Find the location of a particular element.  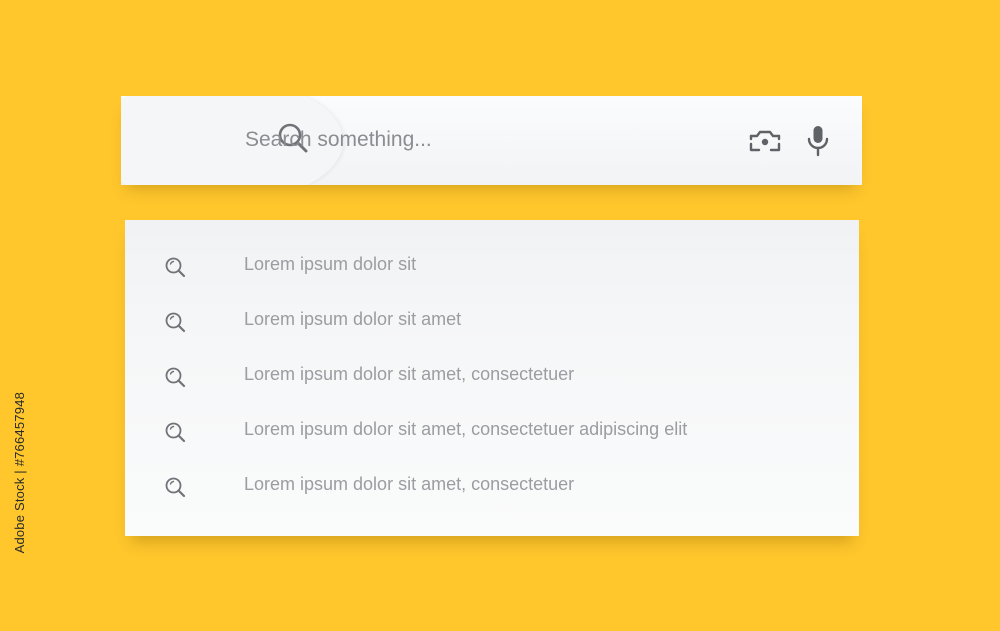

search-input is located at coordinates (475, 140).